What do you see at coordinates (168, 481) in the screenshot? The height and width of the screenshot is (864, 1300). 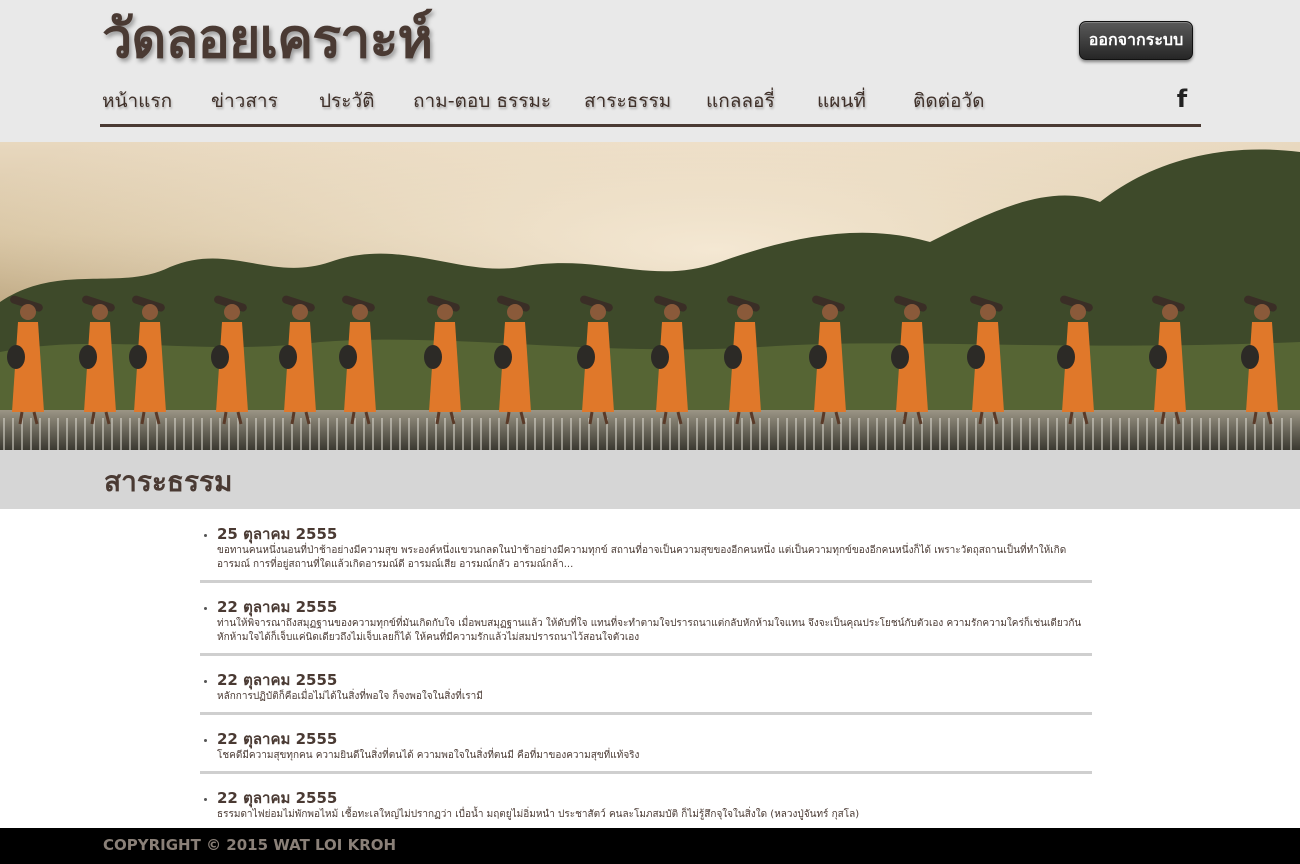 I see `page-title: สาระธรรม` at bounding box center [168, 481].